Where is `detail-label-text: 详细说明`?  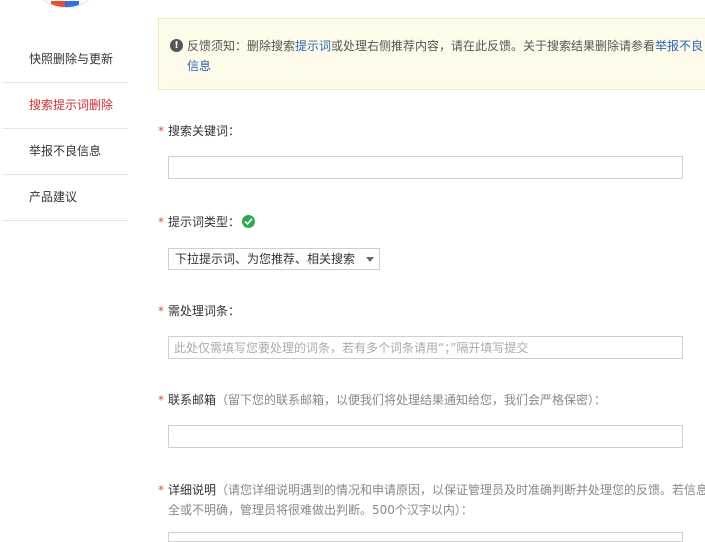 detail-label-text: 详细说明 is located at coordinates (192, 490).